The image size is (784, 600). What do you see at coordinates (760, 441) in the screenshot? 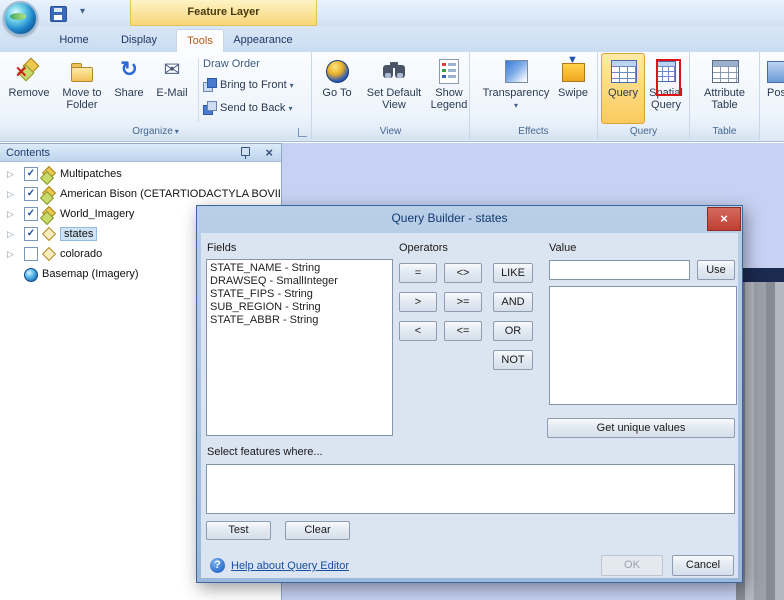
I see `map-imagery-area` at bounding box center [760, 441].